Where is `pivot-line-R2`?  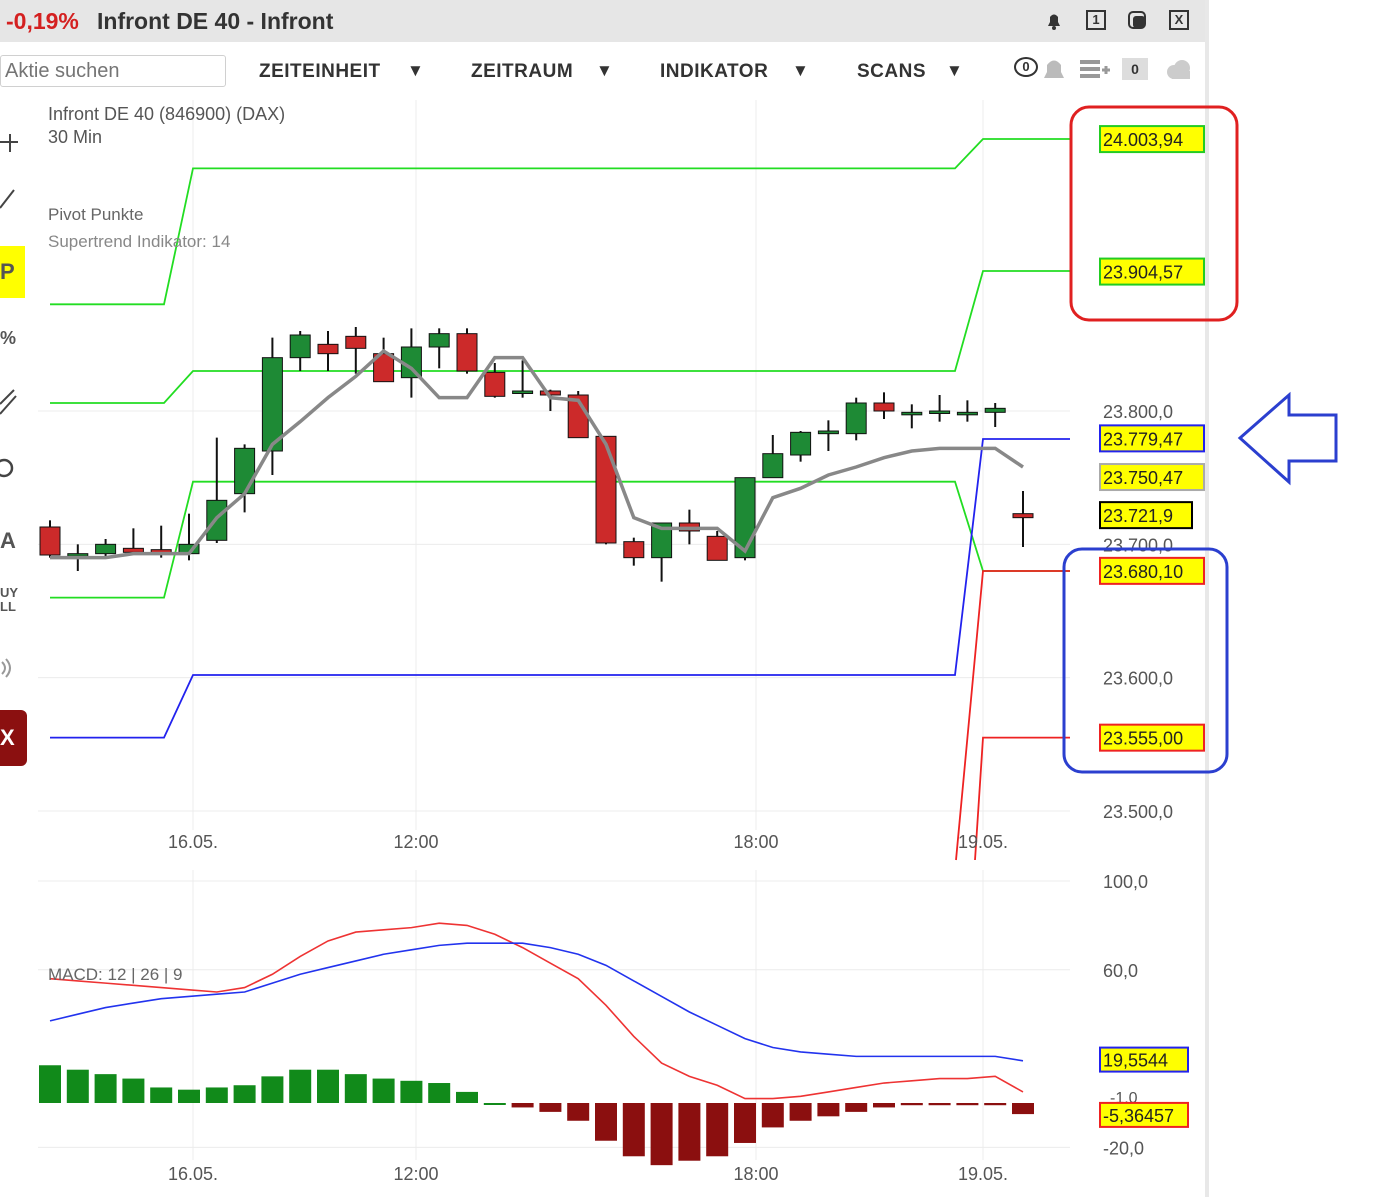 pivot-line-R2 is located at coordinates (560, 222).